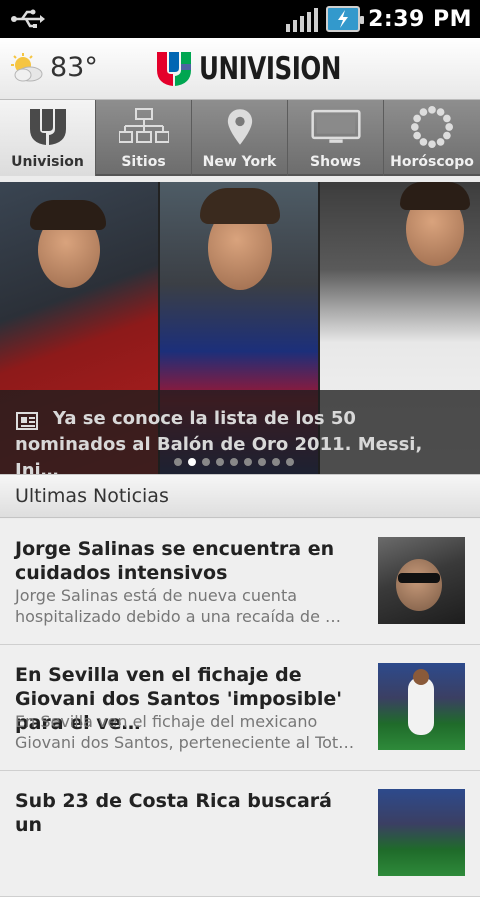 Image resolution: width=480 pixels, height=897 pixels. Describe the element at coordinates (143, 125) in the screenshot. I see `sitemap-icon` at that location.